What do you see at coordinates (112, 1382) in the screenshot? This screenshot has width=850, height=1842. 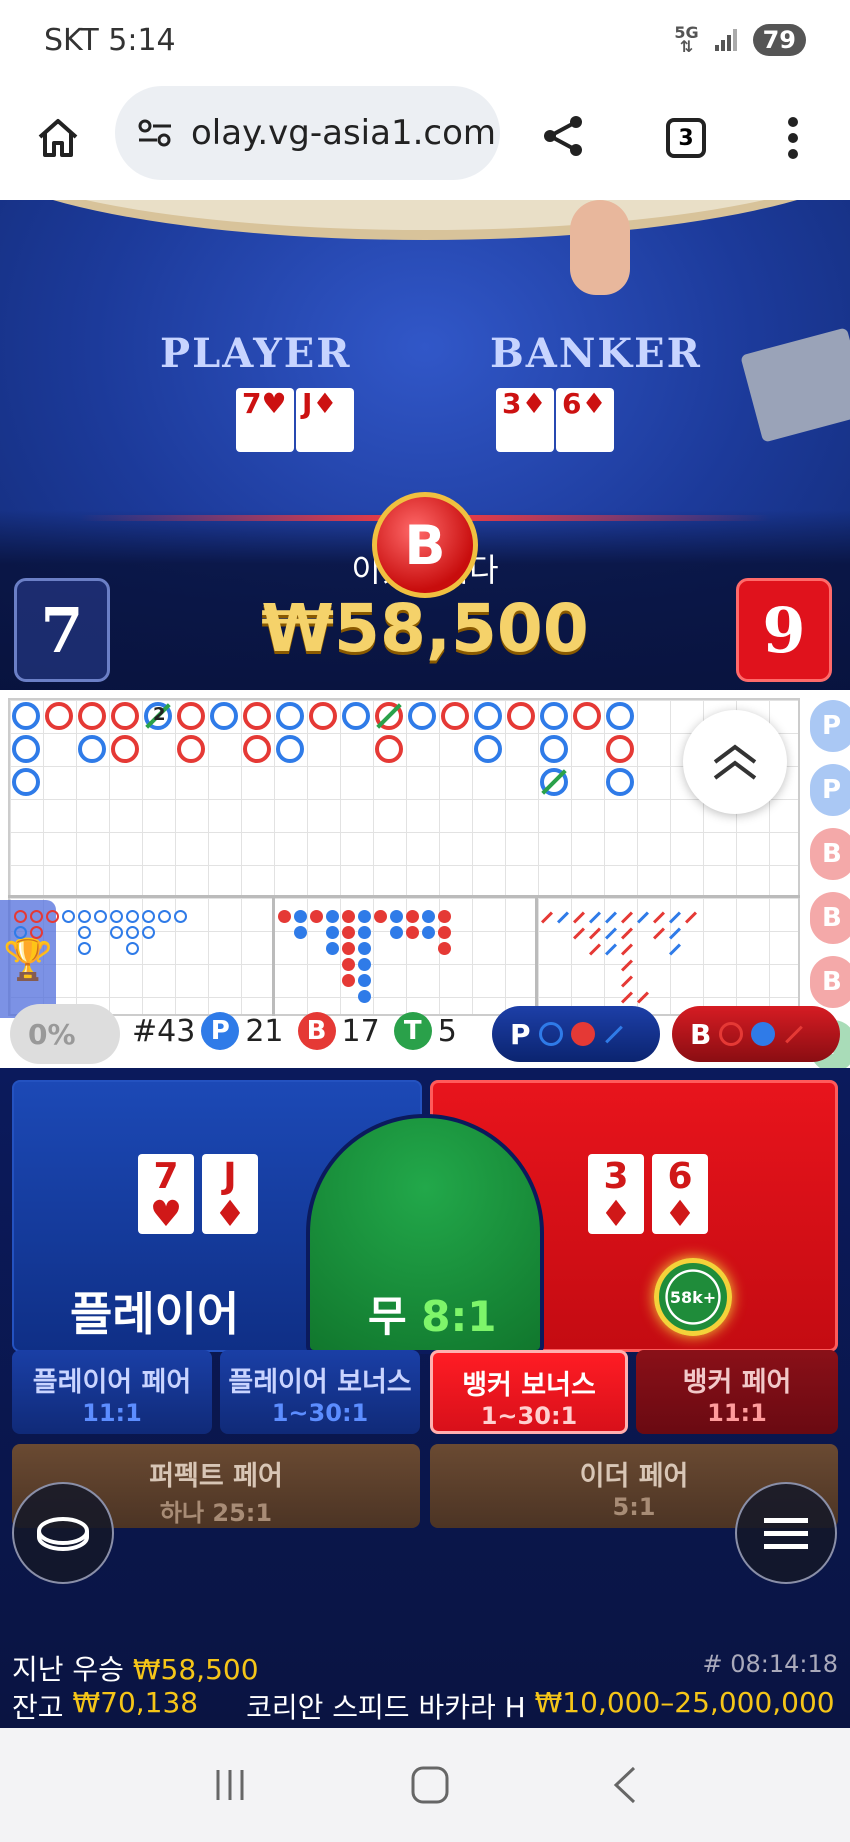 I see `player-pair-label: 플레이어 페어` at bounding box center [112, 1382].